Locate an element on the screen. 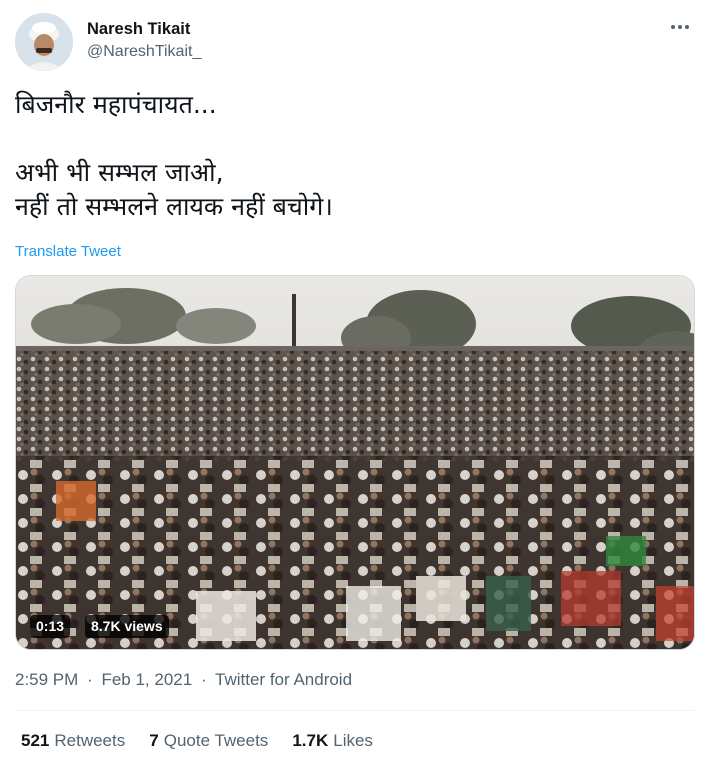 This screenshot has height=764, width=704. tweet-stats: 521 Retweets 7 Quote Tweets 1.7K Likes is located at coordinates (197, 741).